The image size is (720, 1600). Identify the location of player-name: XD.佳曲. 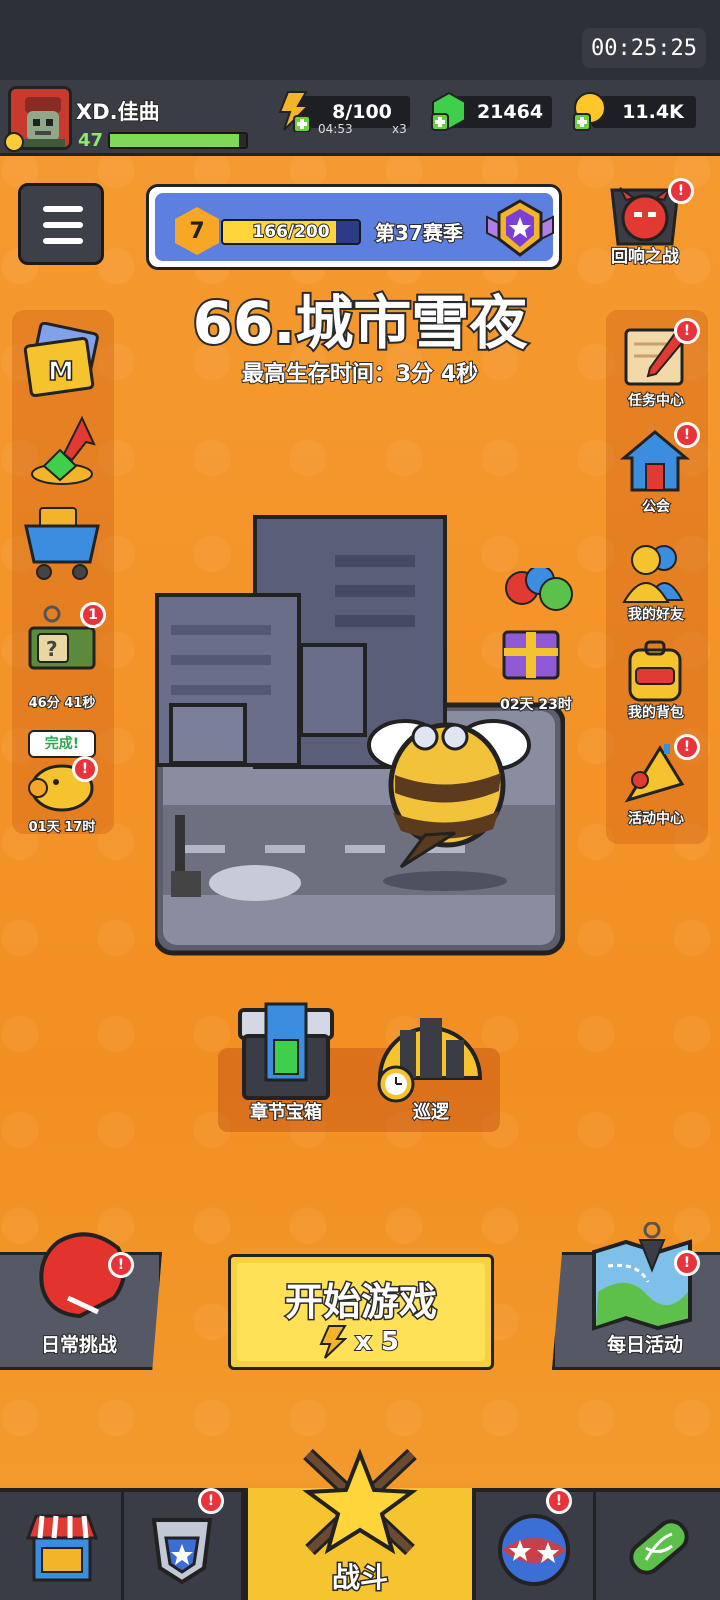
(118, 112).